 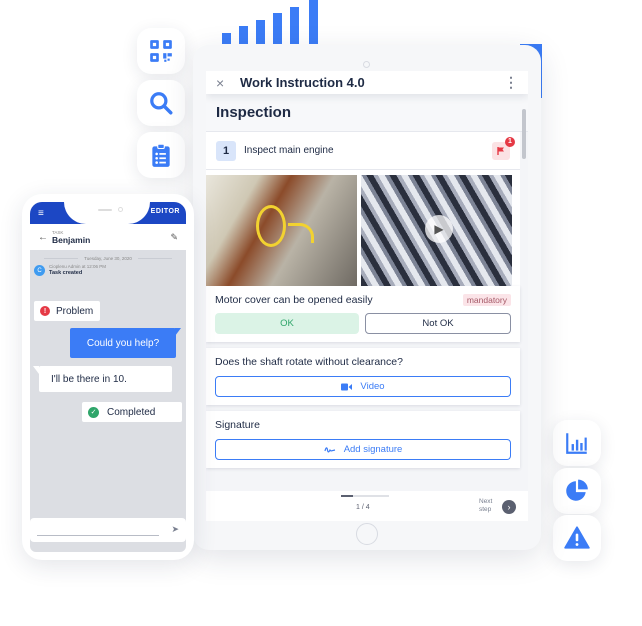 I want to click on gear-video-thumbnail: ▶, so click(x=436, y=230).